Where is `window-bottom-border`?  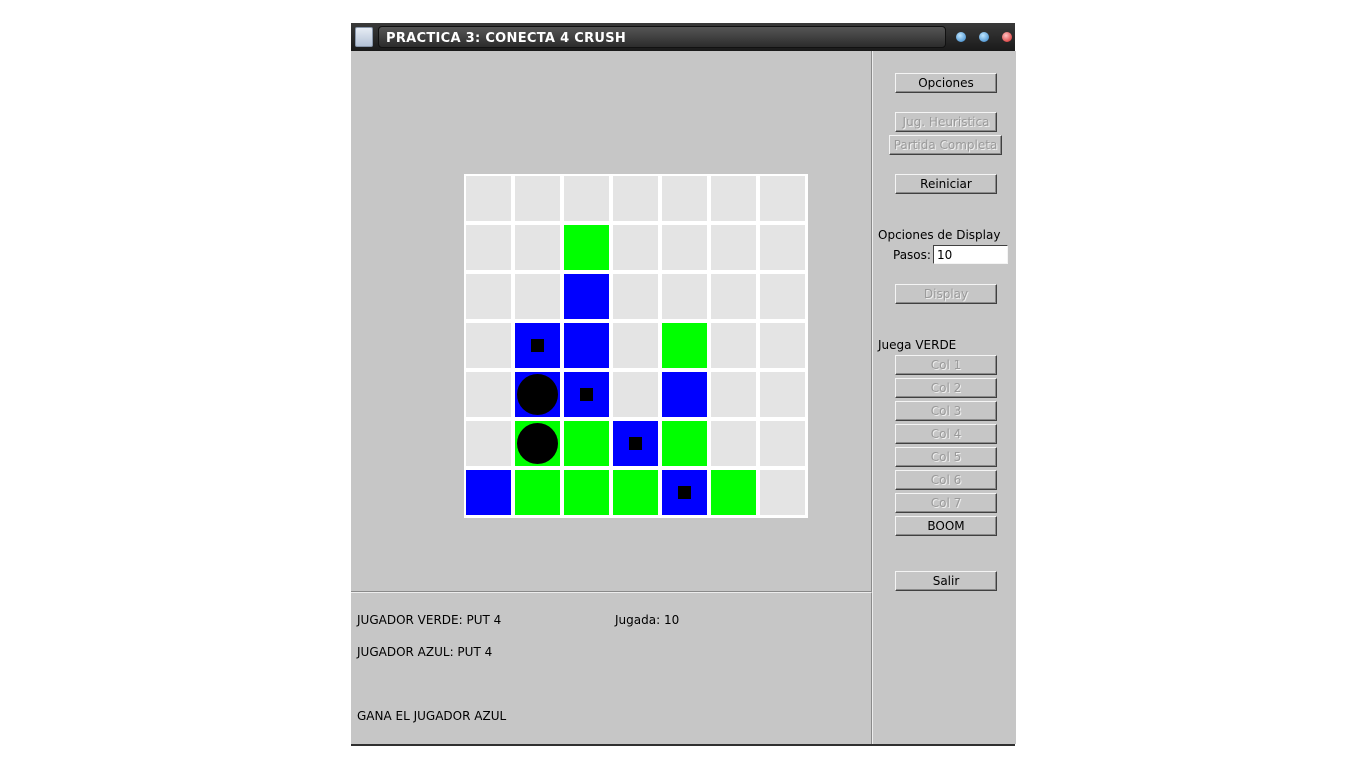 window-bottom-border is located at coordinates (683, 745).